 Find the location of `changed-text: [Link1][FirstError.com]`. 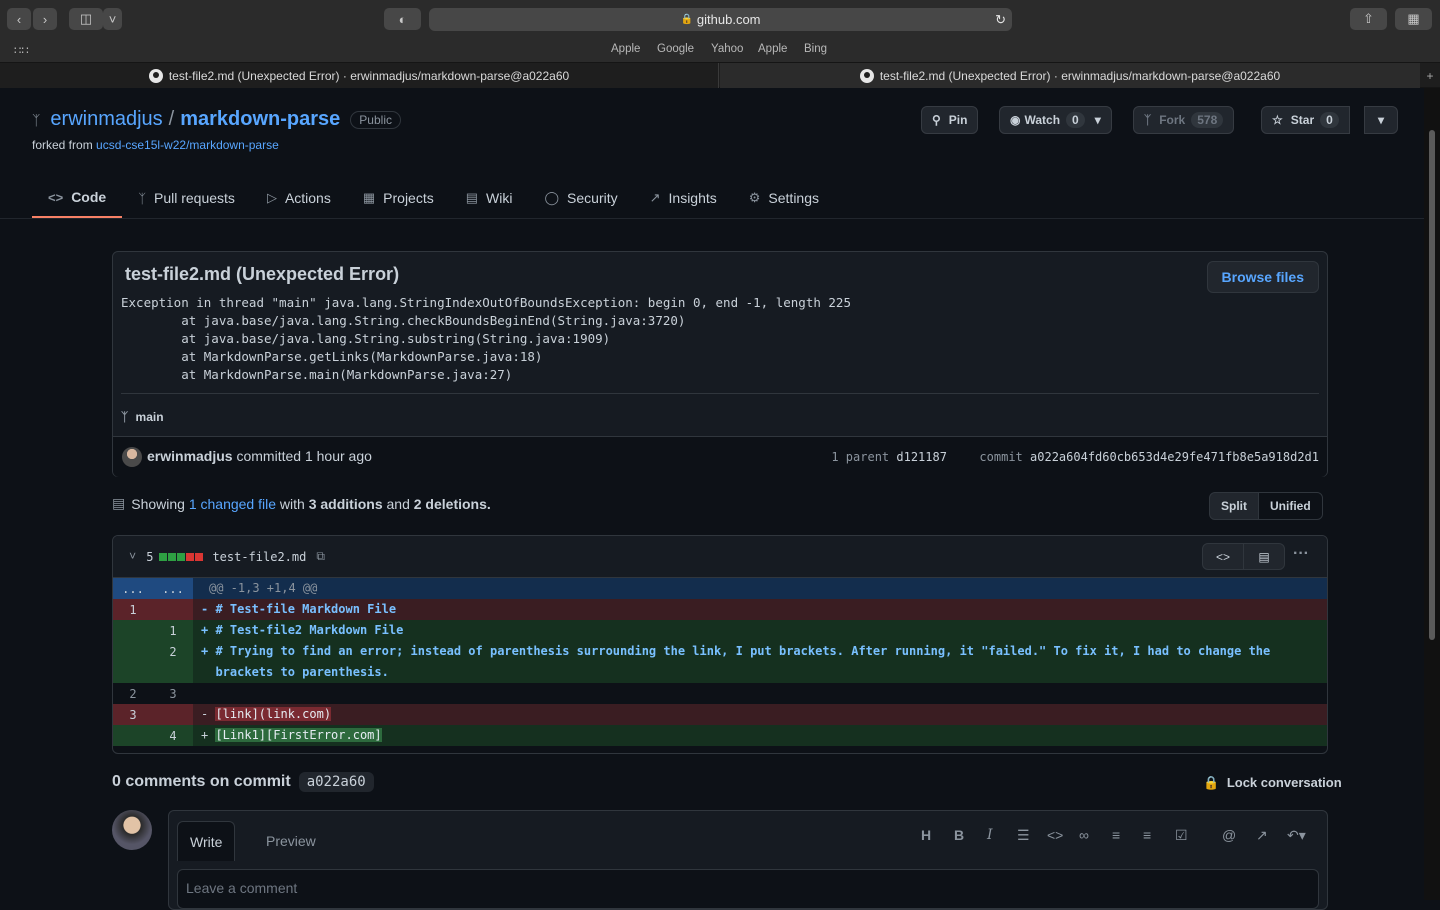

changed-text: [Link1][FirstError.com] is located at coordinates (298, 735).